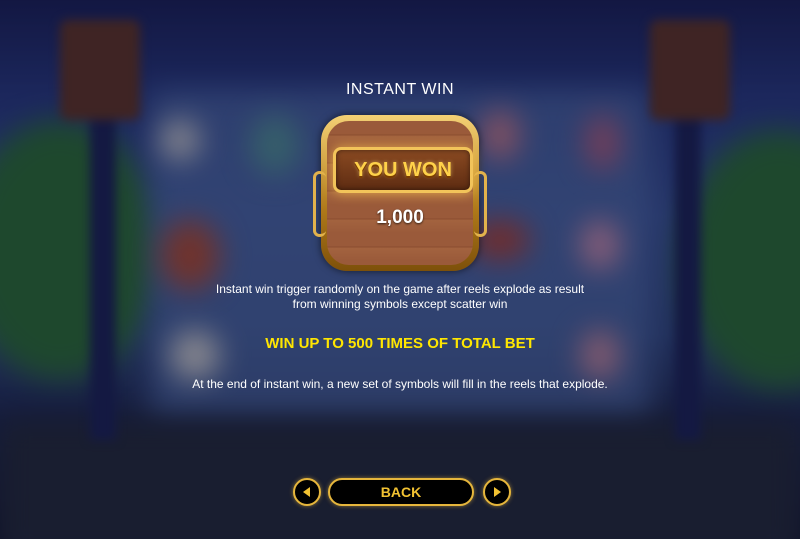 Image resolution: width=800 pixels, height=539 pixels. I want to click on win-amount: 1,000, so click(400, 217).